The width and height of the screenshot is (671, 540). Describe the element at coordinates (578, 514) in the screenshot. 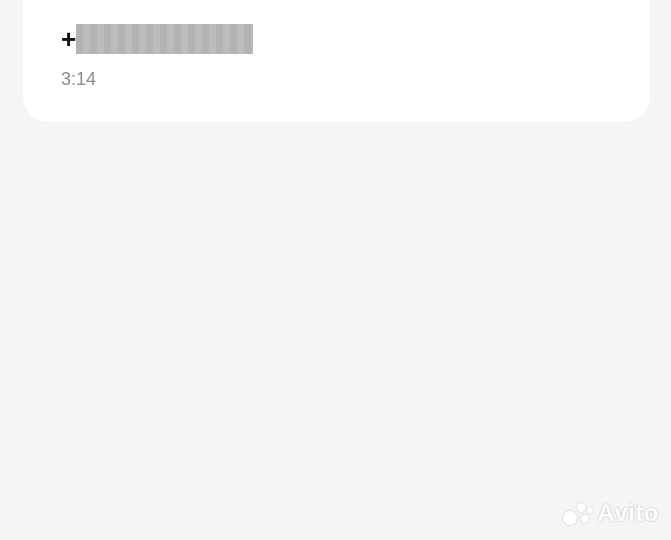

I see `avito-logo-icon` at that location.